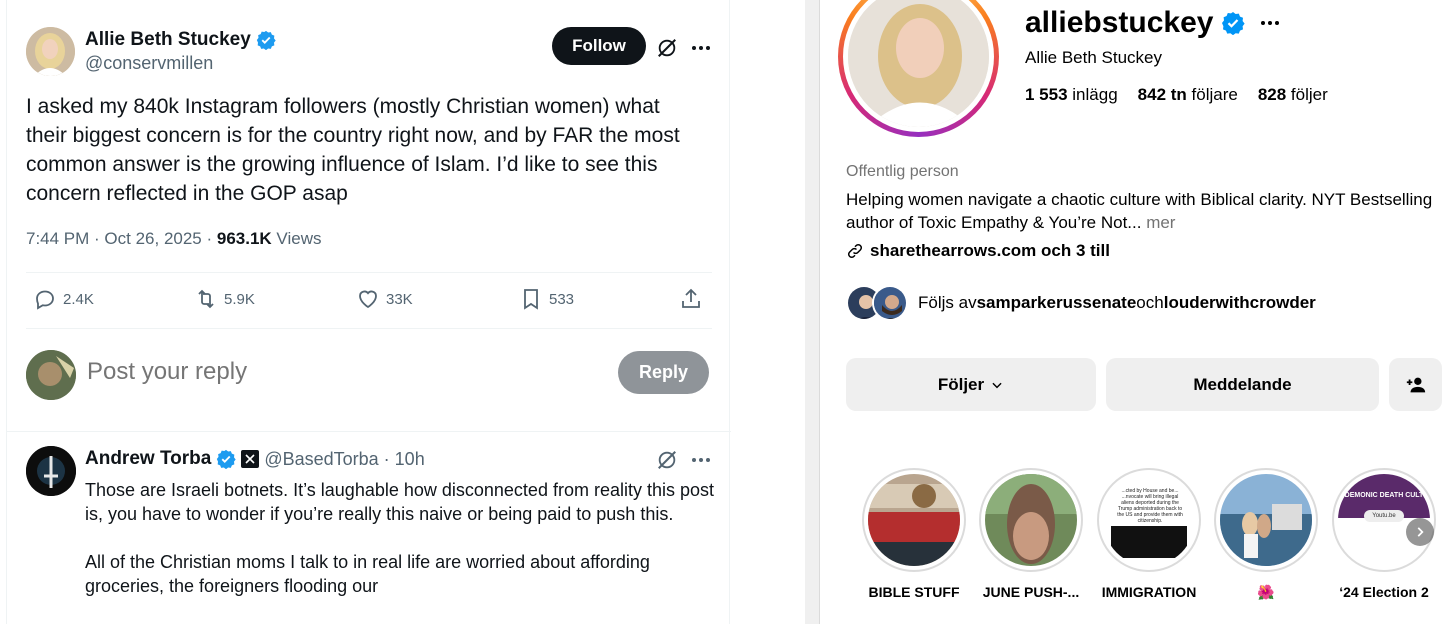  What do you see at coordinates (961, 384) in the screenshot?
I see `following-button-label: Följer` at bounding box center [961, 384].